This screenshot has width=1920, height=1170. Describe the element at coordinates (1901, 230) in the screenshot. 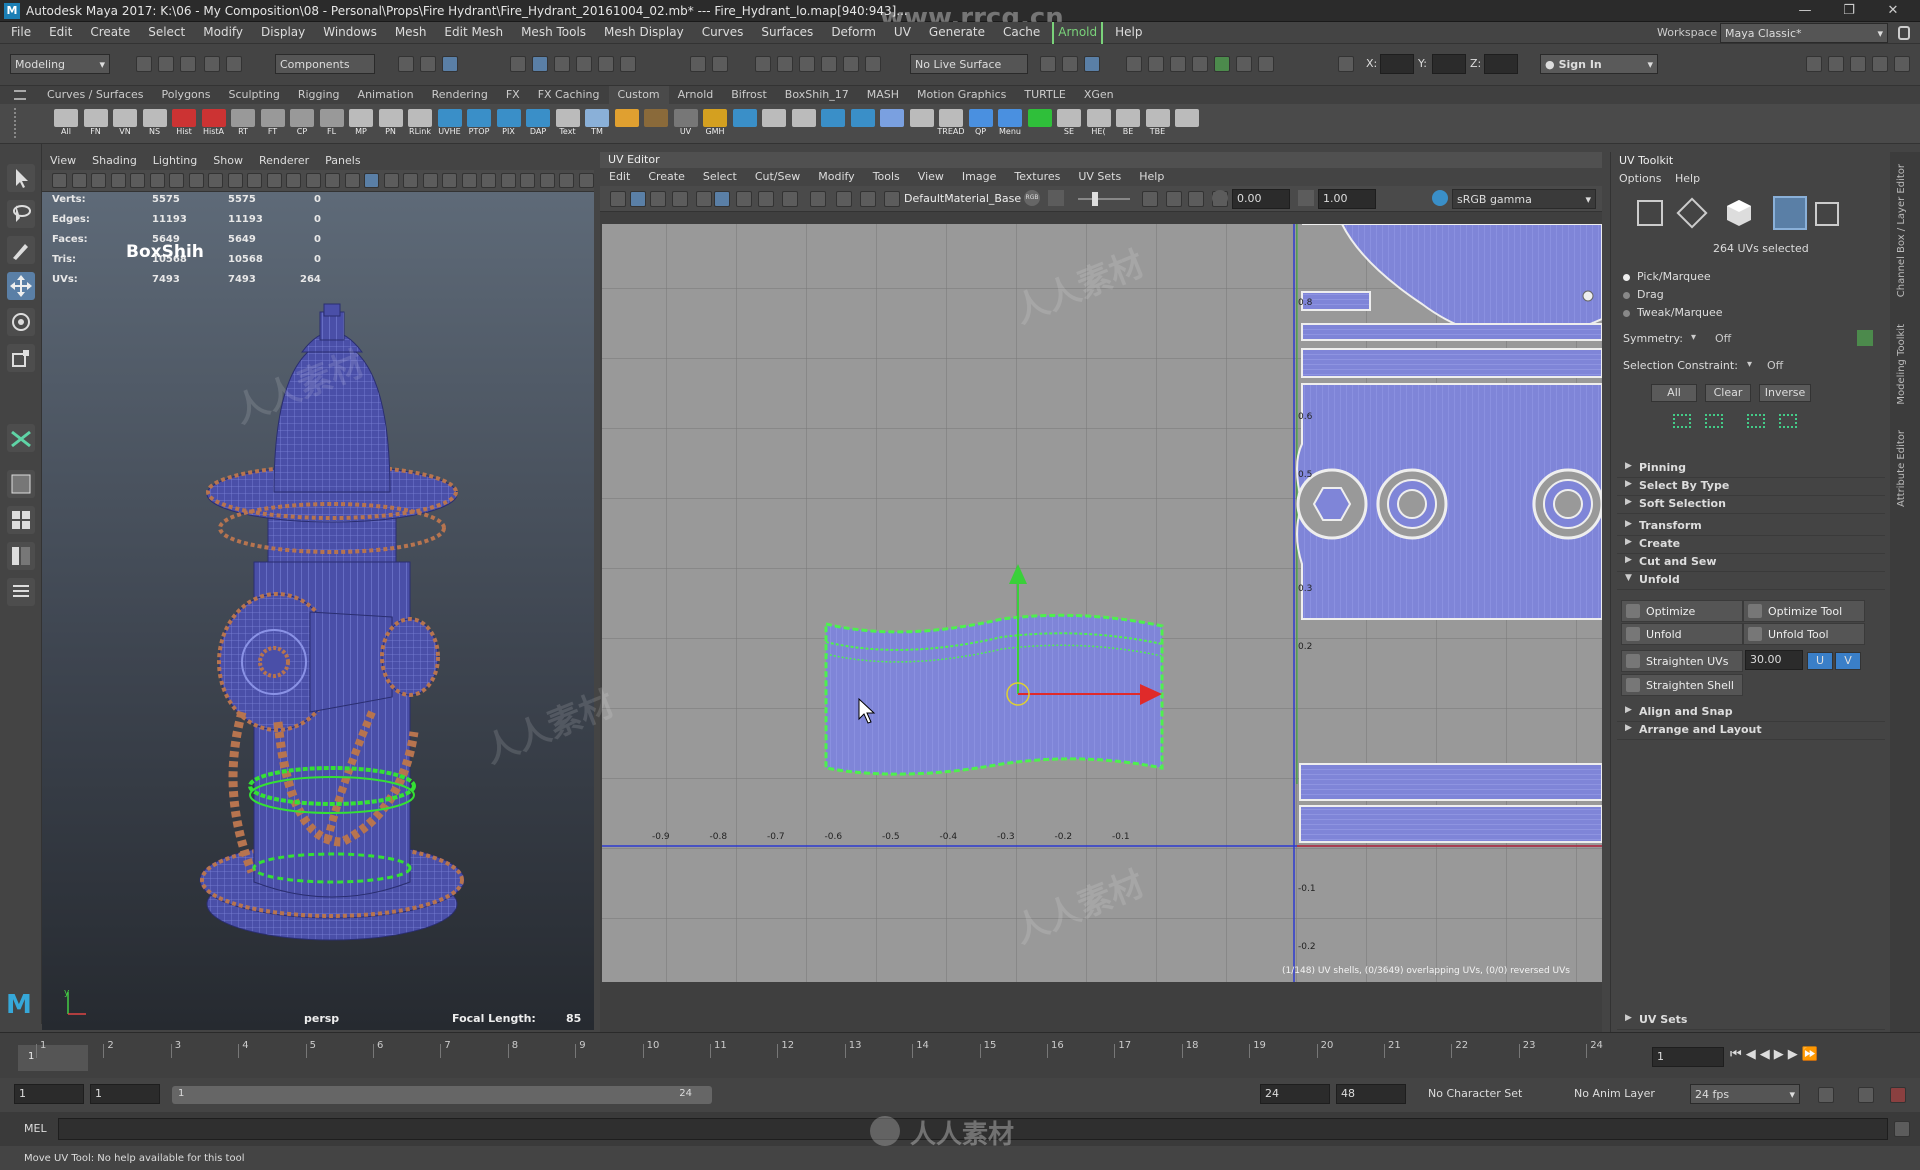

I see `channel-box-tab: Channel Box / Layer Editor` at that location.